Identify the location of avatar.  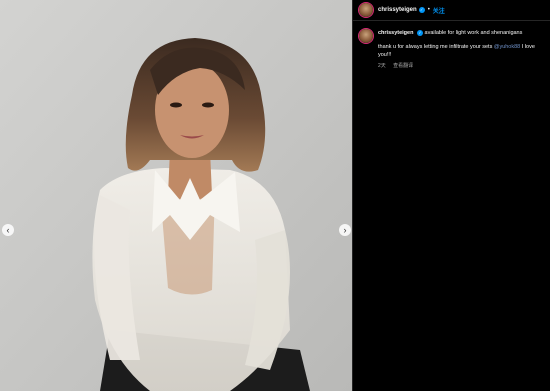
(366, 10).